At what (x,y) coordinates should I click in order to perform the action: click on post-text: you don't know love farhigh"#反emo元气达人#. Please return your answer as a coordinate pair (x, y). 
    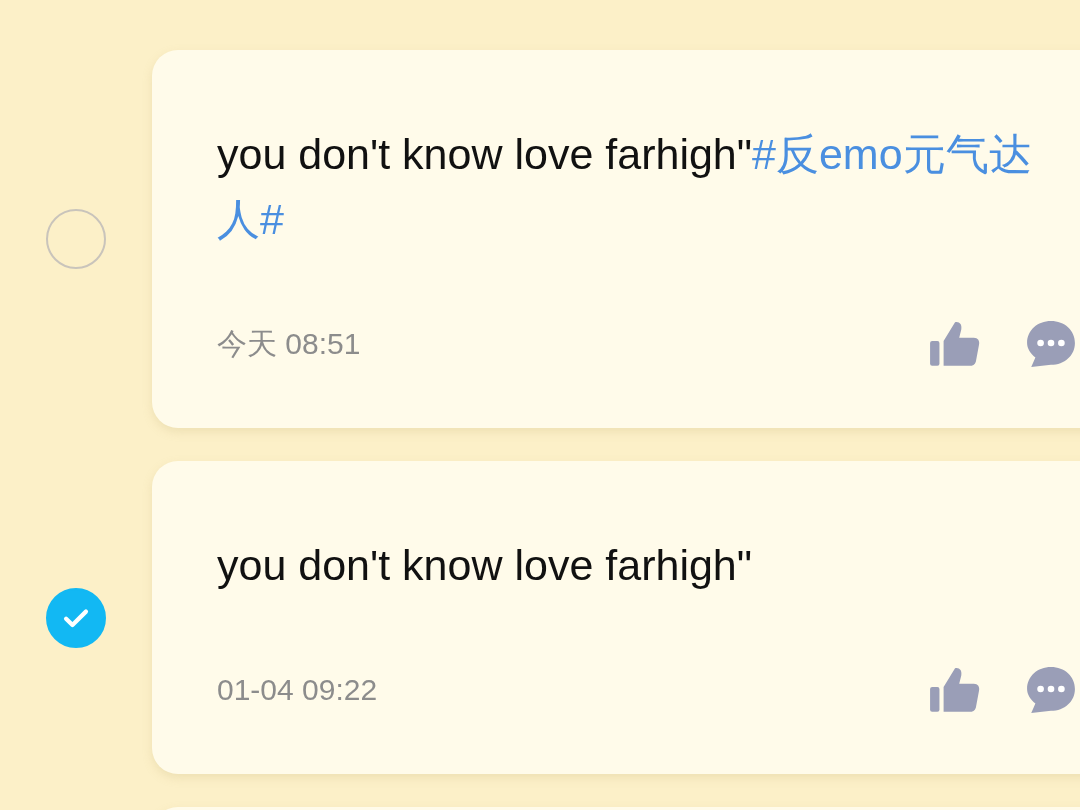
    Looking at the image, I should click on (625, 187).